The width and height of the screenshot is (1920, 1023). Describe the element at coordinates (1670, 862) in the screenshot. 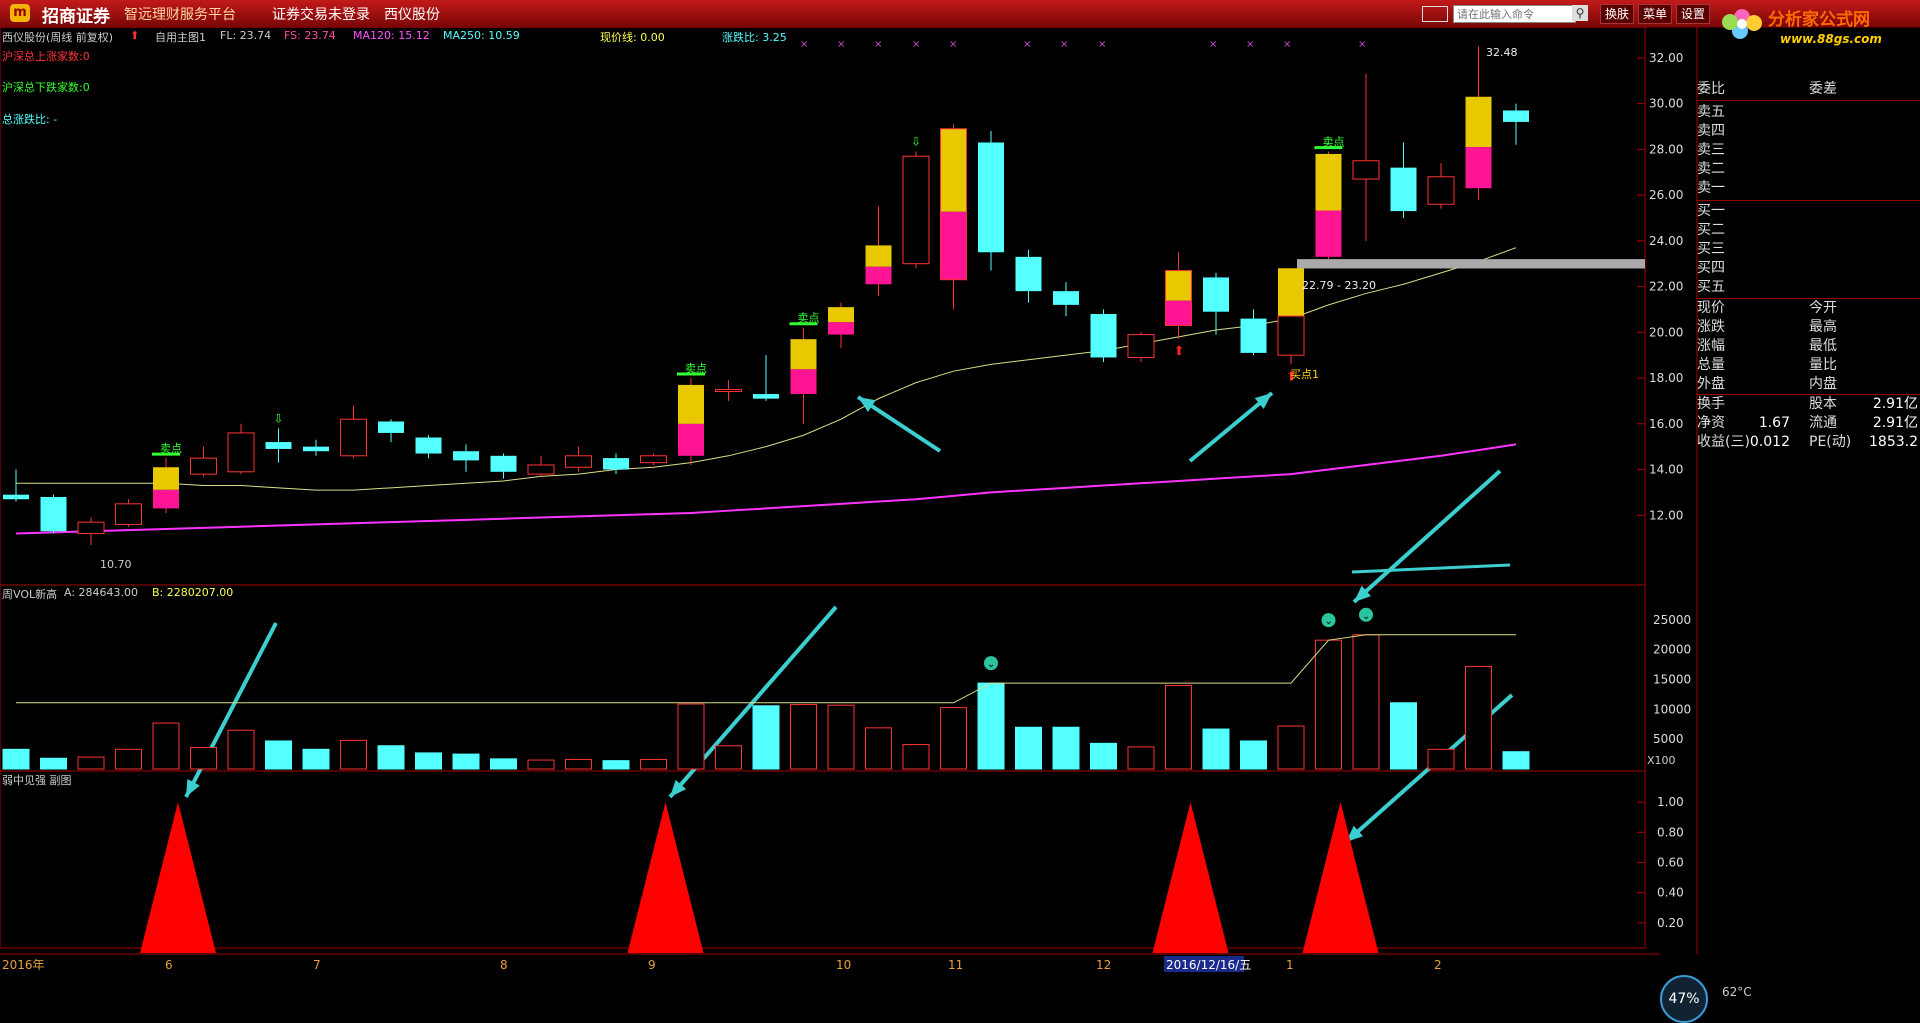

I see `sub-axis-label: 0.60` at that location.